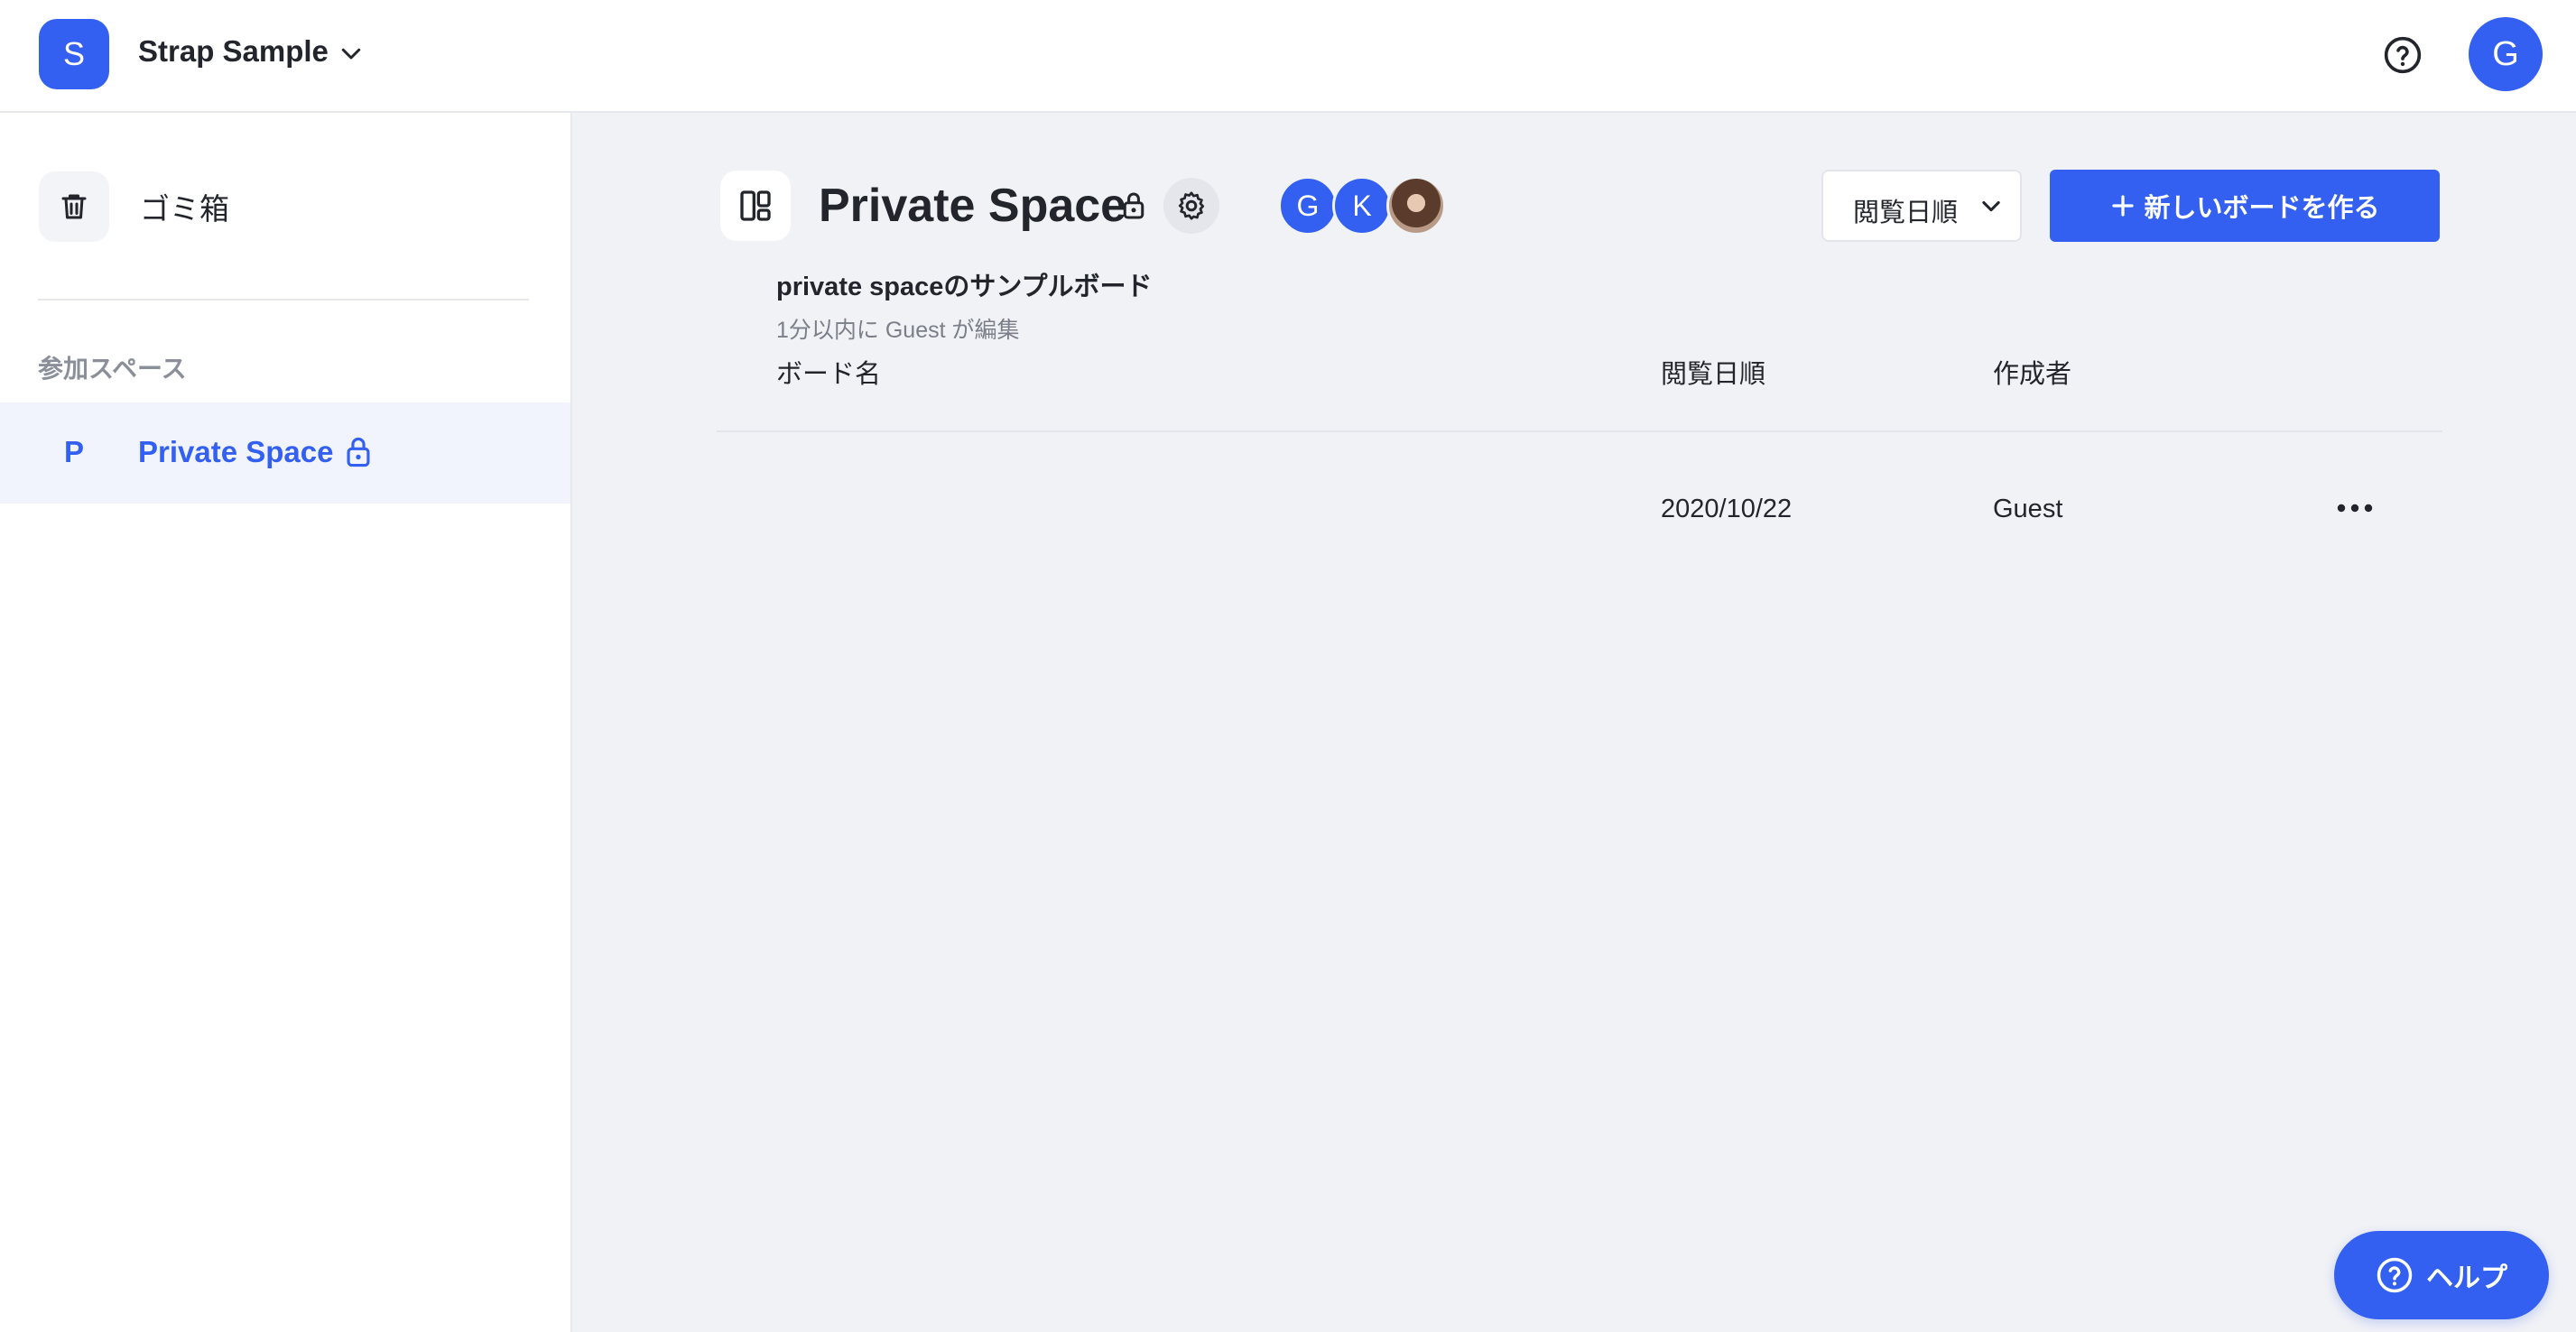 The width and height of the screenshot is (2576, 1332). I want to click on new-board-label: 新しいボードを作る, so click(2262, 208).